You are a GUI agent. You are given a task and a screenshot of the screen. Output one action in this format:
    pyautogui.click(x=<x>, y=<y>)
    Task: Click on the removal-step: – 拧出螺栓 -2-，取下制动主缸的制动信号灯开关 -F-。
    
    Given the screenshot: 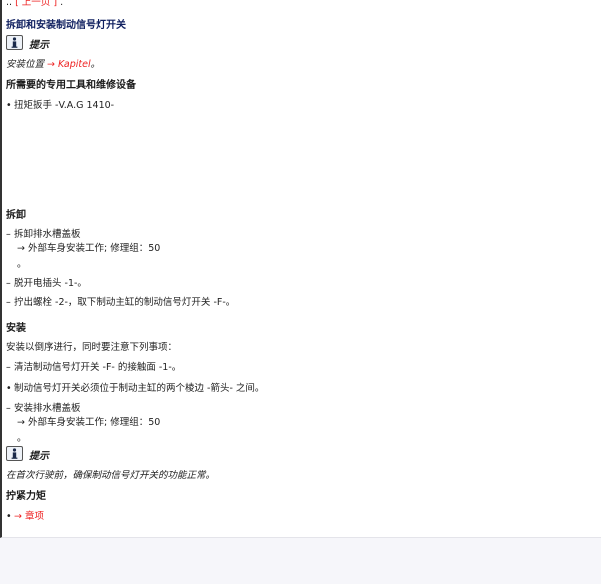 What is the action you would take?
    pyautogui.click(x=120, y=301)
    